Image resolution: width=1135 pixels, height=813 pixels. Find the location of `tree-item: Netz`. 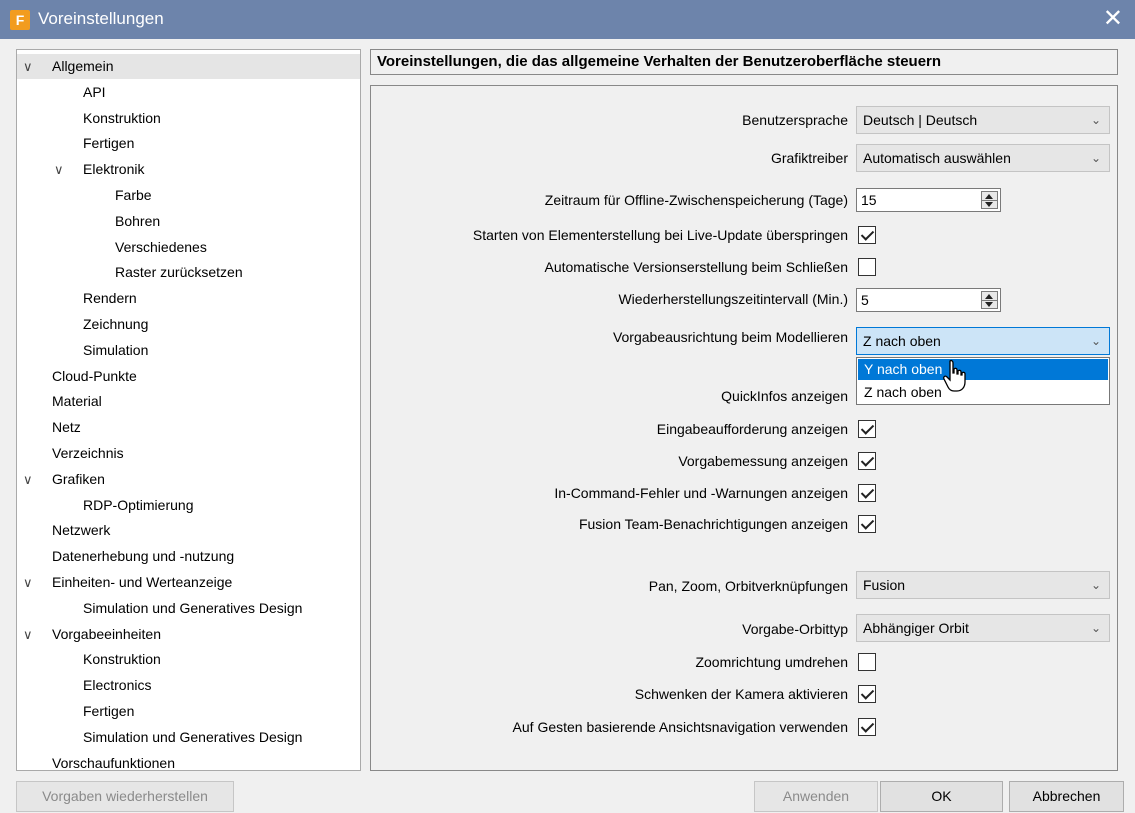

tree-item: Netz is located at coordinates (187, 427).